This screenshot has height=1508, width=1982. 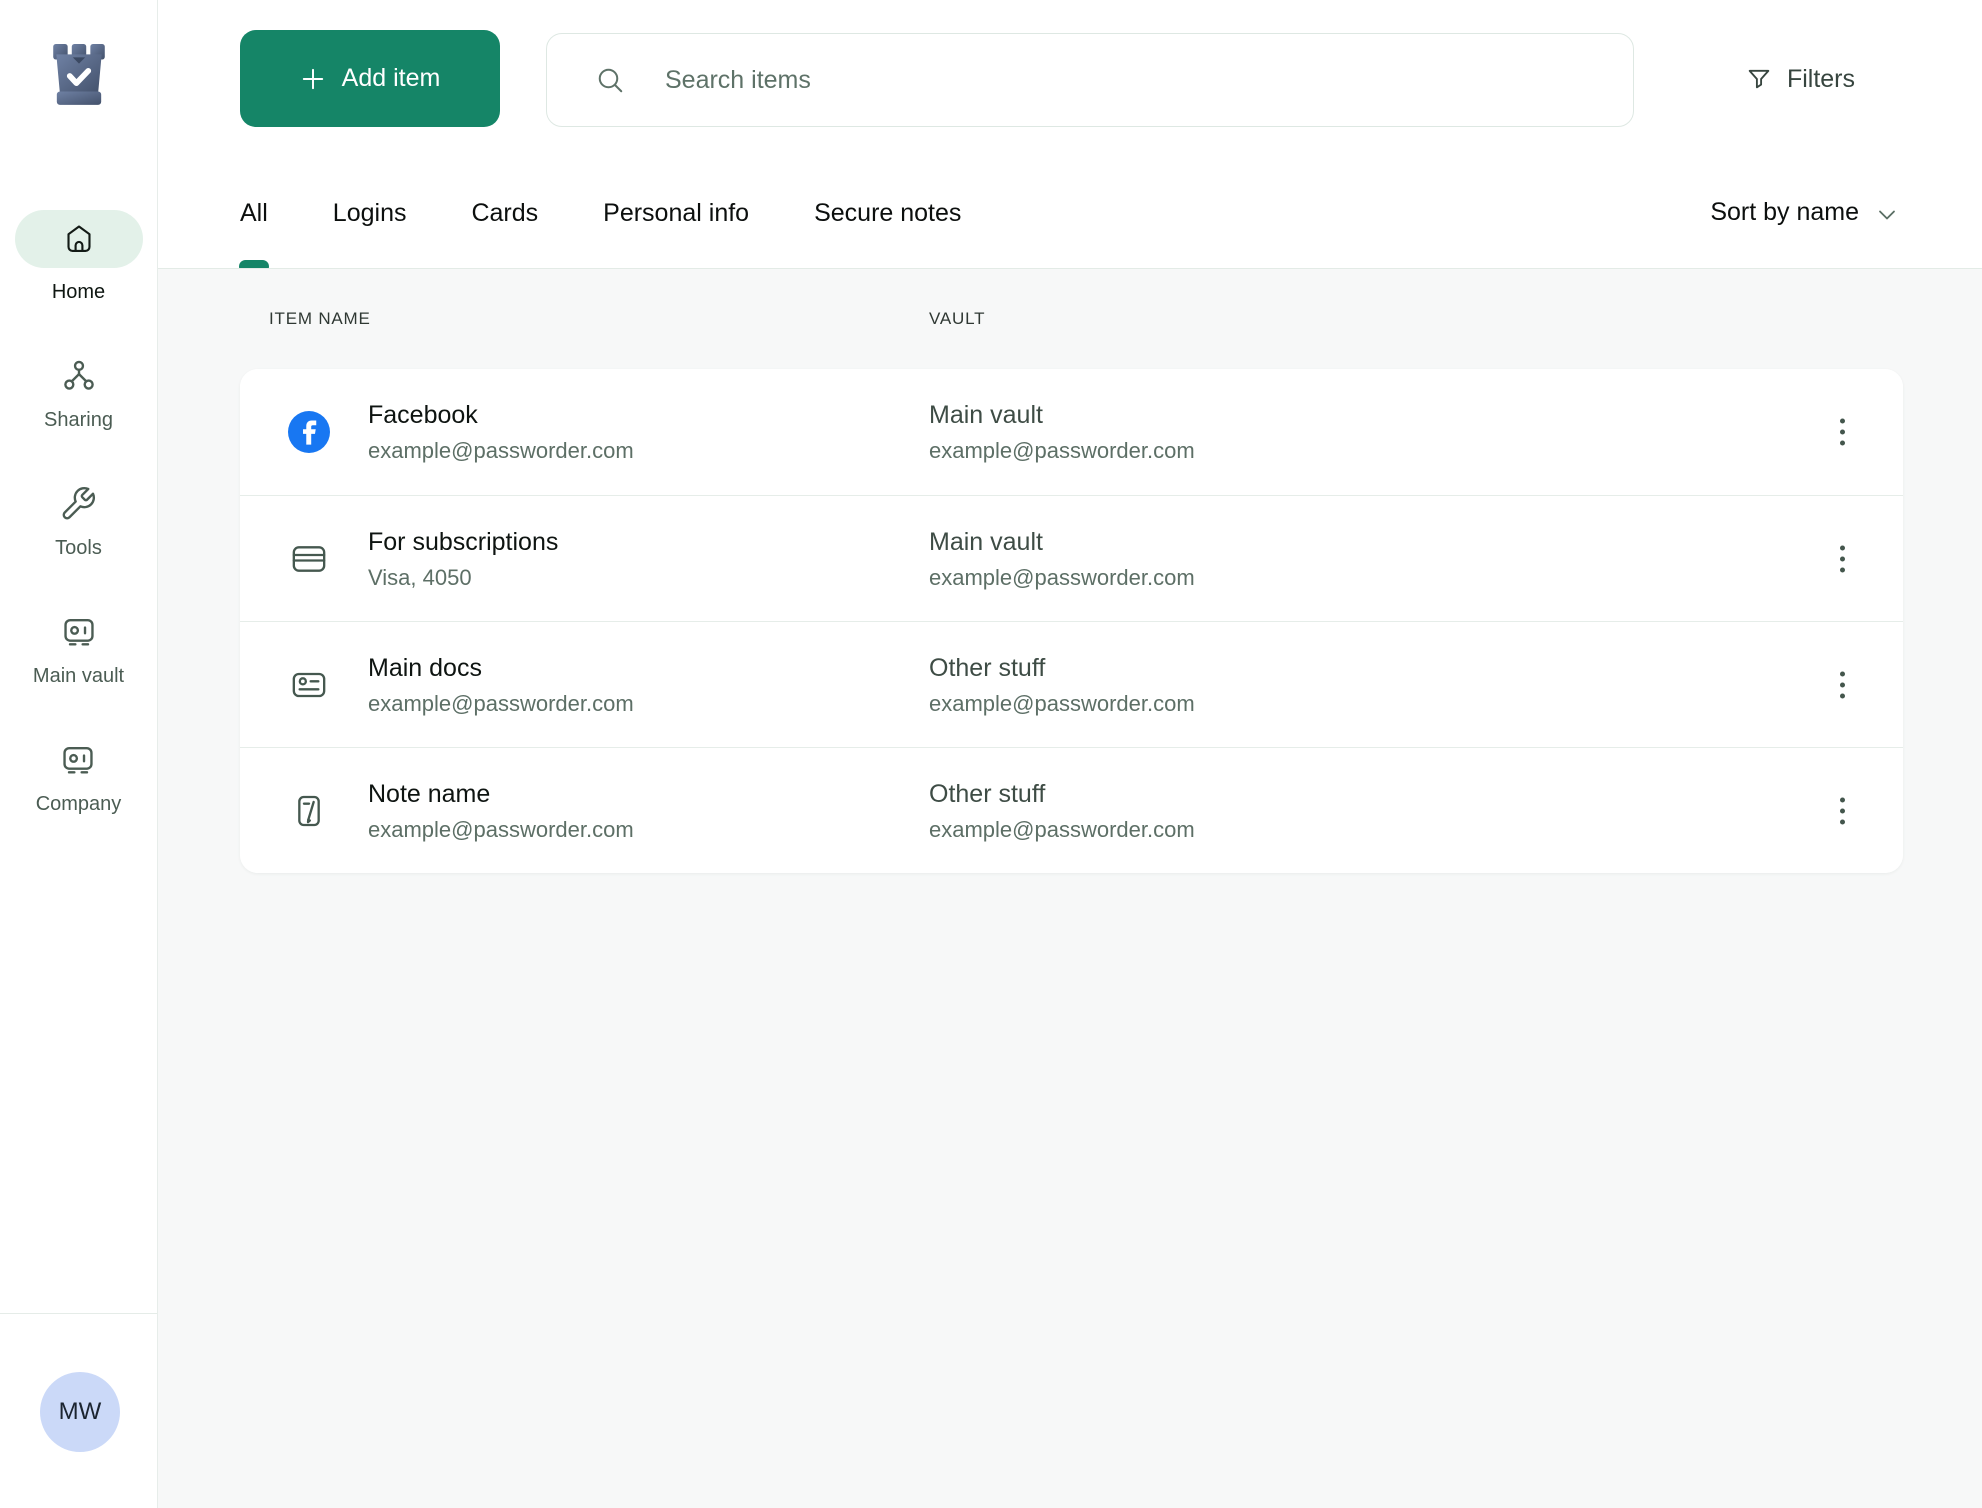 I want to click on user-avatar: MW, so click(x=80, y=1412).